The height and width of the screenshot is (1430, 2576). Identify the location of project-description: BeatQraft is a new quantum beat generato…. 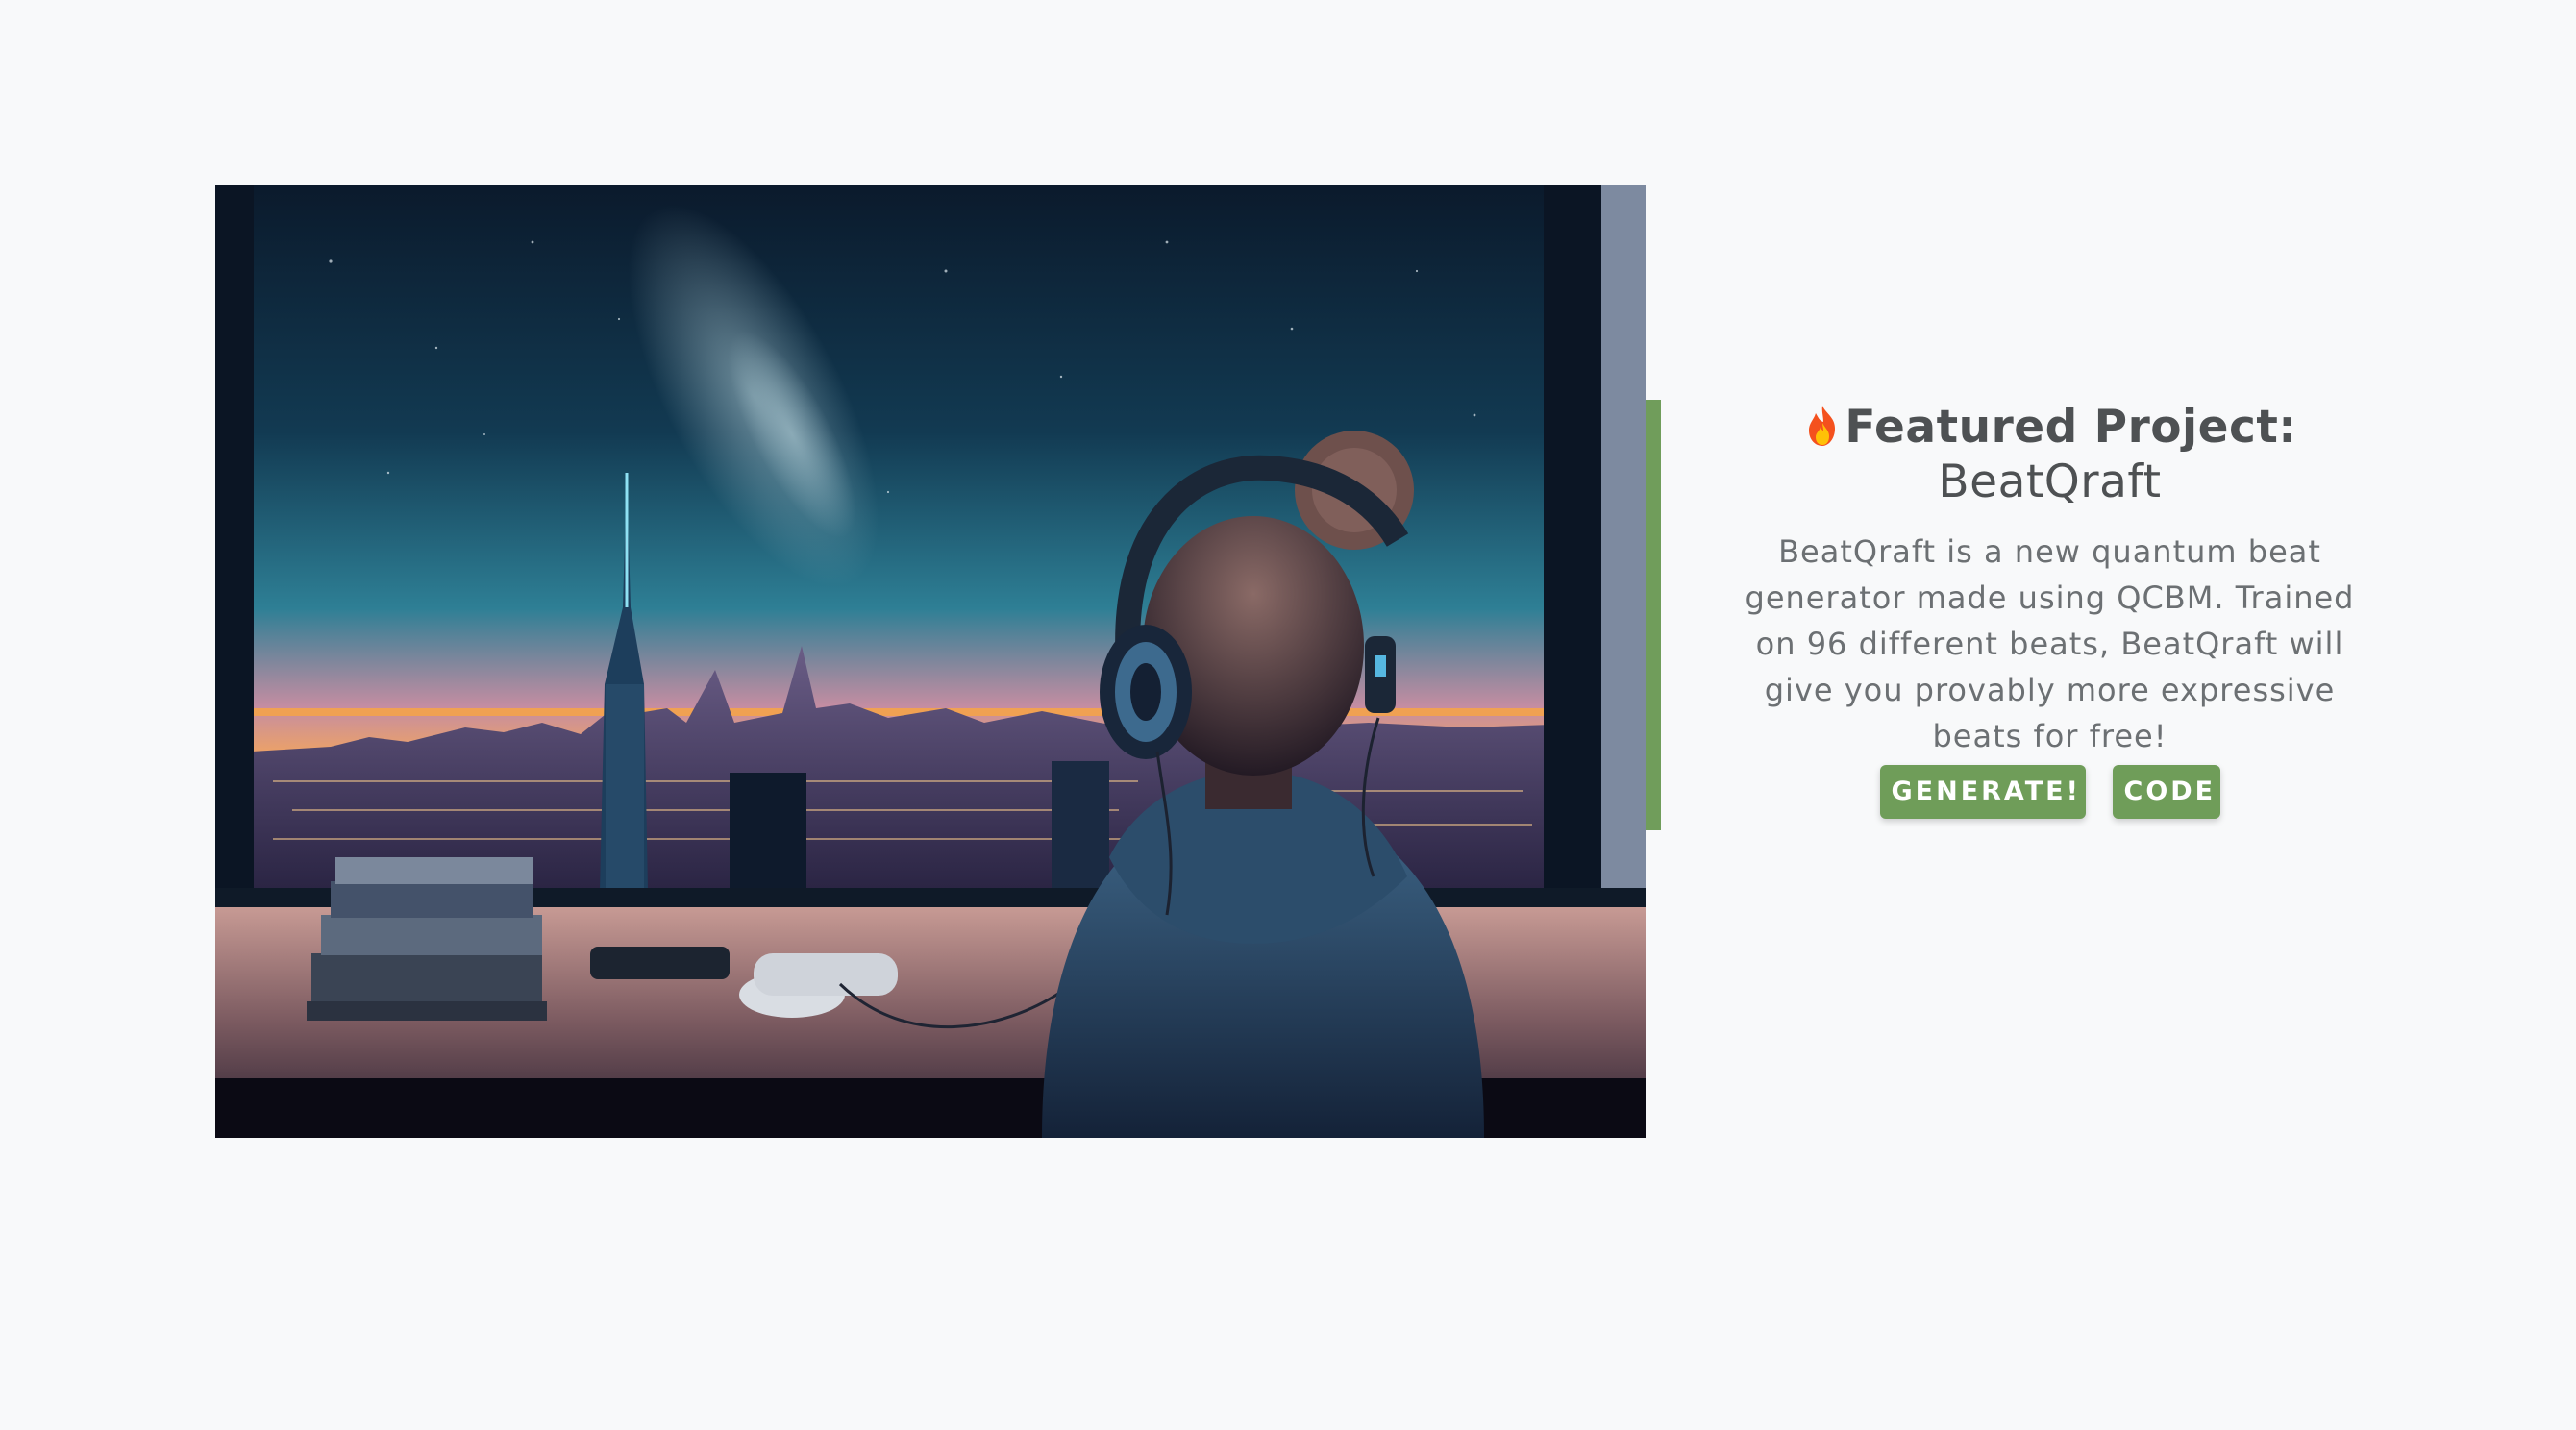
(2050, 643).